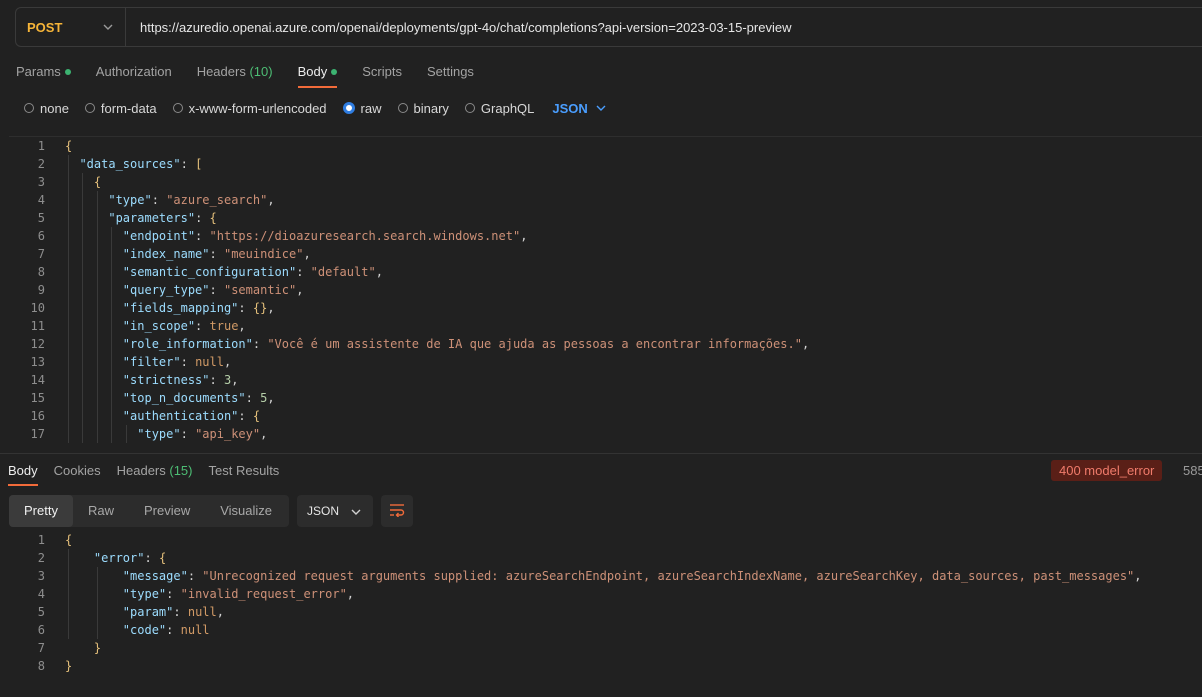 Image resolution: width=1202 pixels, height=697 pixels. Describe the element at coordinates (423, 108) in the screenshot. I see `radio-binary: binary` at that location.